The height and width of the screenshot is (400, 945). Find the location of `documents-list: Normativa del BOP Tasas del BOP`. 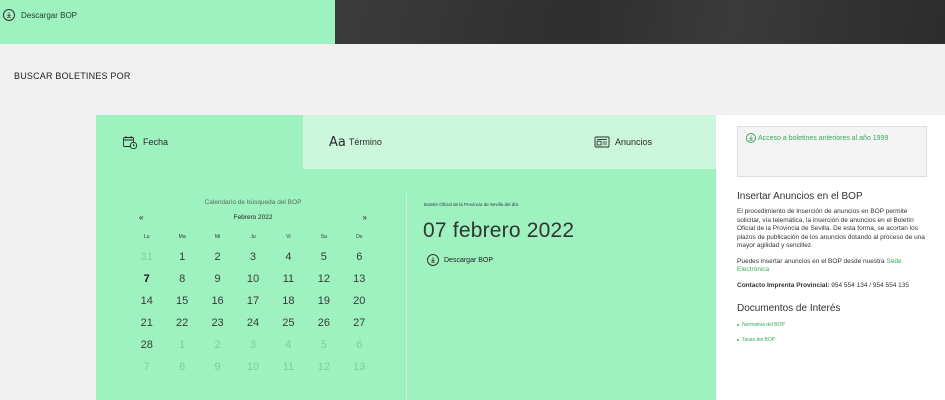

documents-list: Normativa del BOP Tasas del BOP is located at coordinates (832, 332).